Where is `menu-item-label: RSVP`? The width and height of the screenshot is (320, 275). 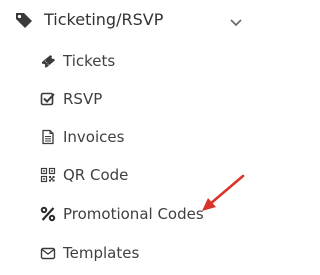
menu-item-label: RSVP is located at coordinates (83, 99).